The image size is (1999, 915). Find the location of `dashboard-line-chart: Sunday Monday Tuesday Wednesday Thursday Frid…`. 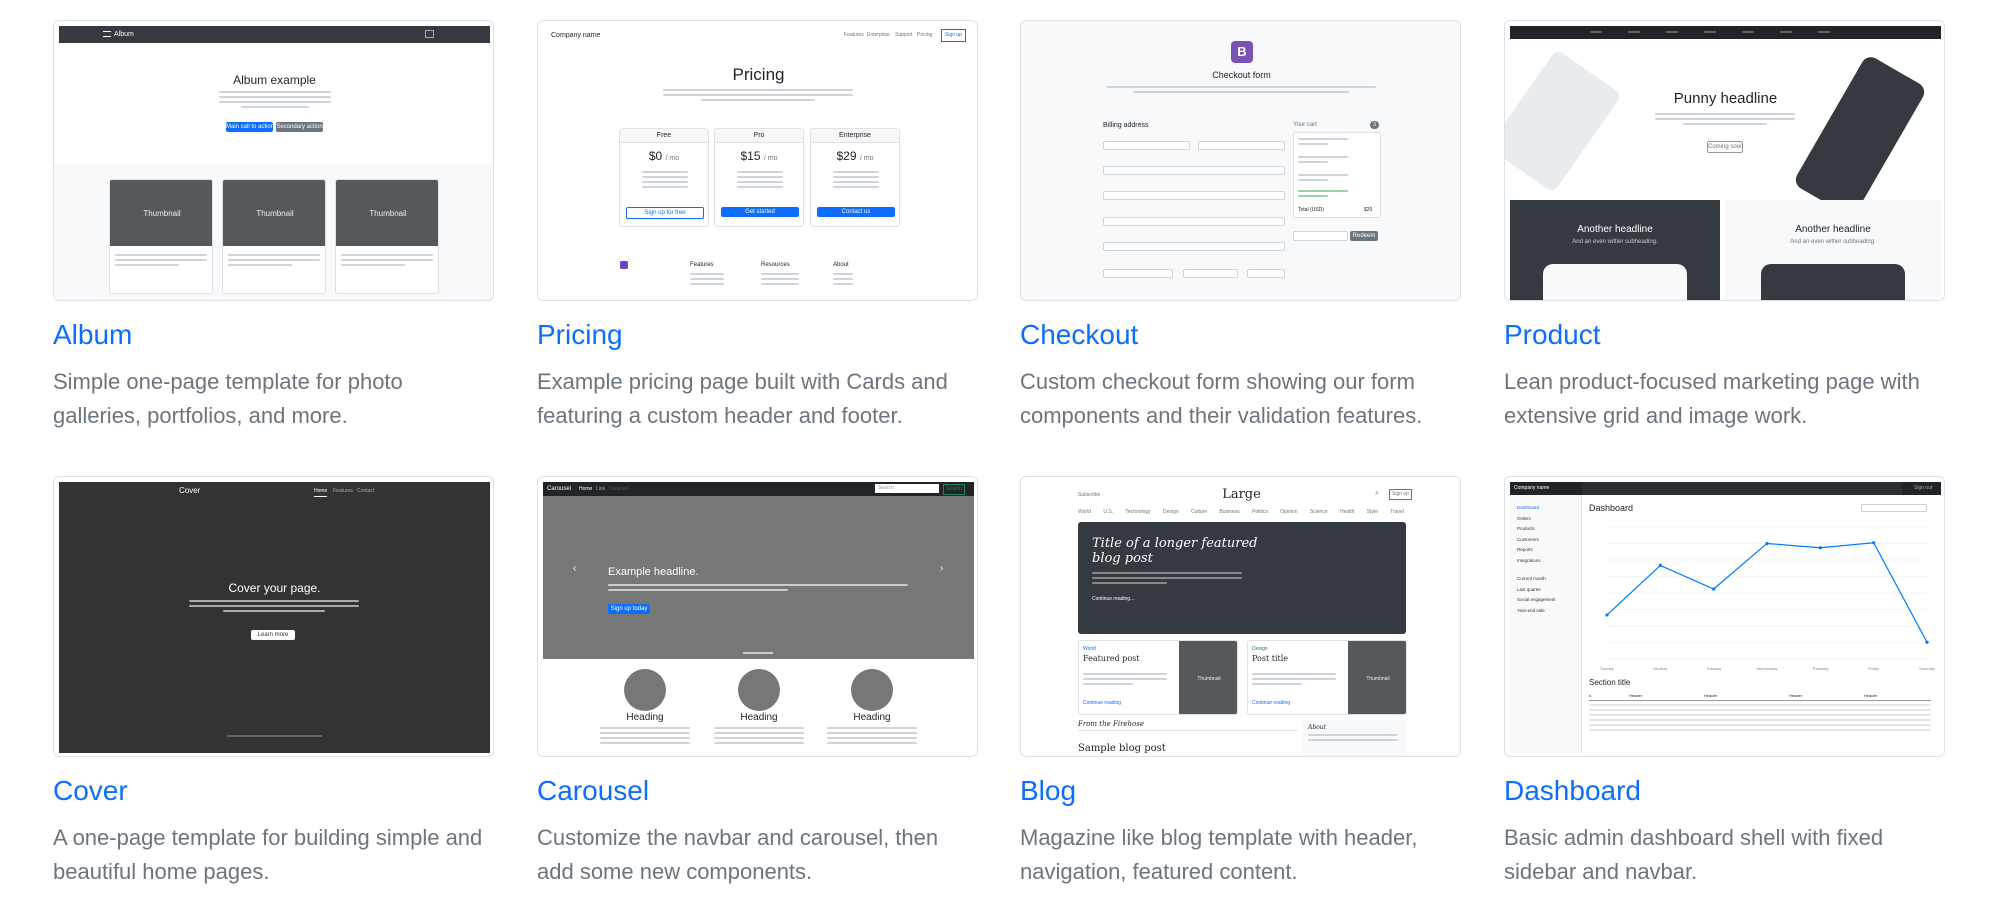

dashboard-line-chart: Sunday Monday Tuesday Wednesday Thursday Frid… is located at coordinates (1767, 598).